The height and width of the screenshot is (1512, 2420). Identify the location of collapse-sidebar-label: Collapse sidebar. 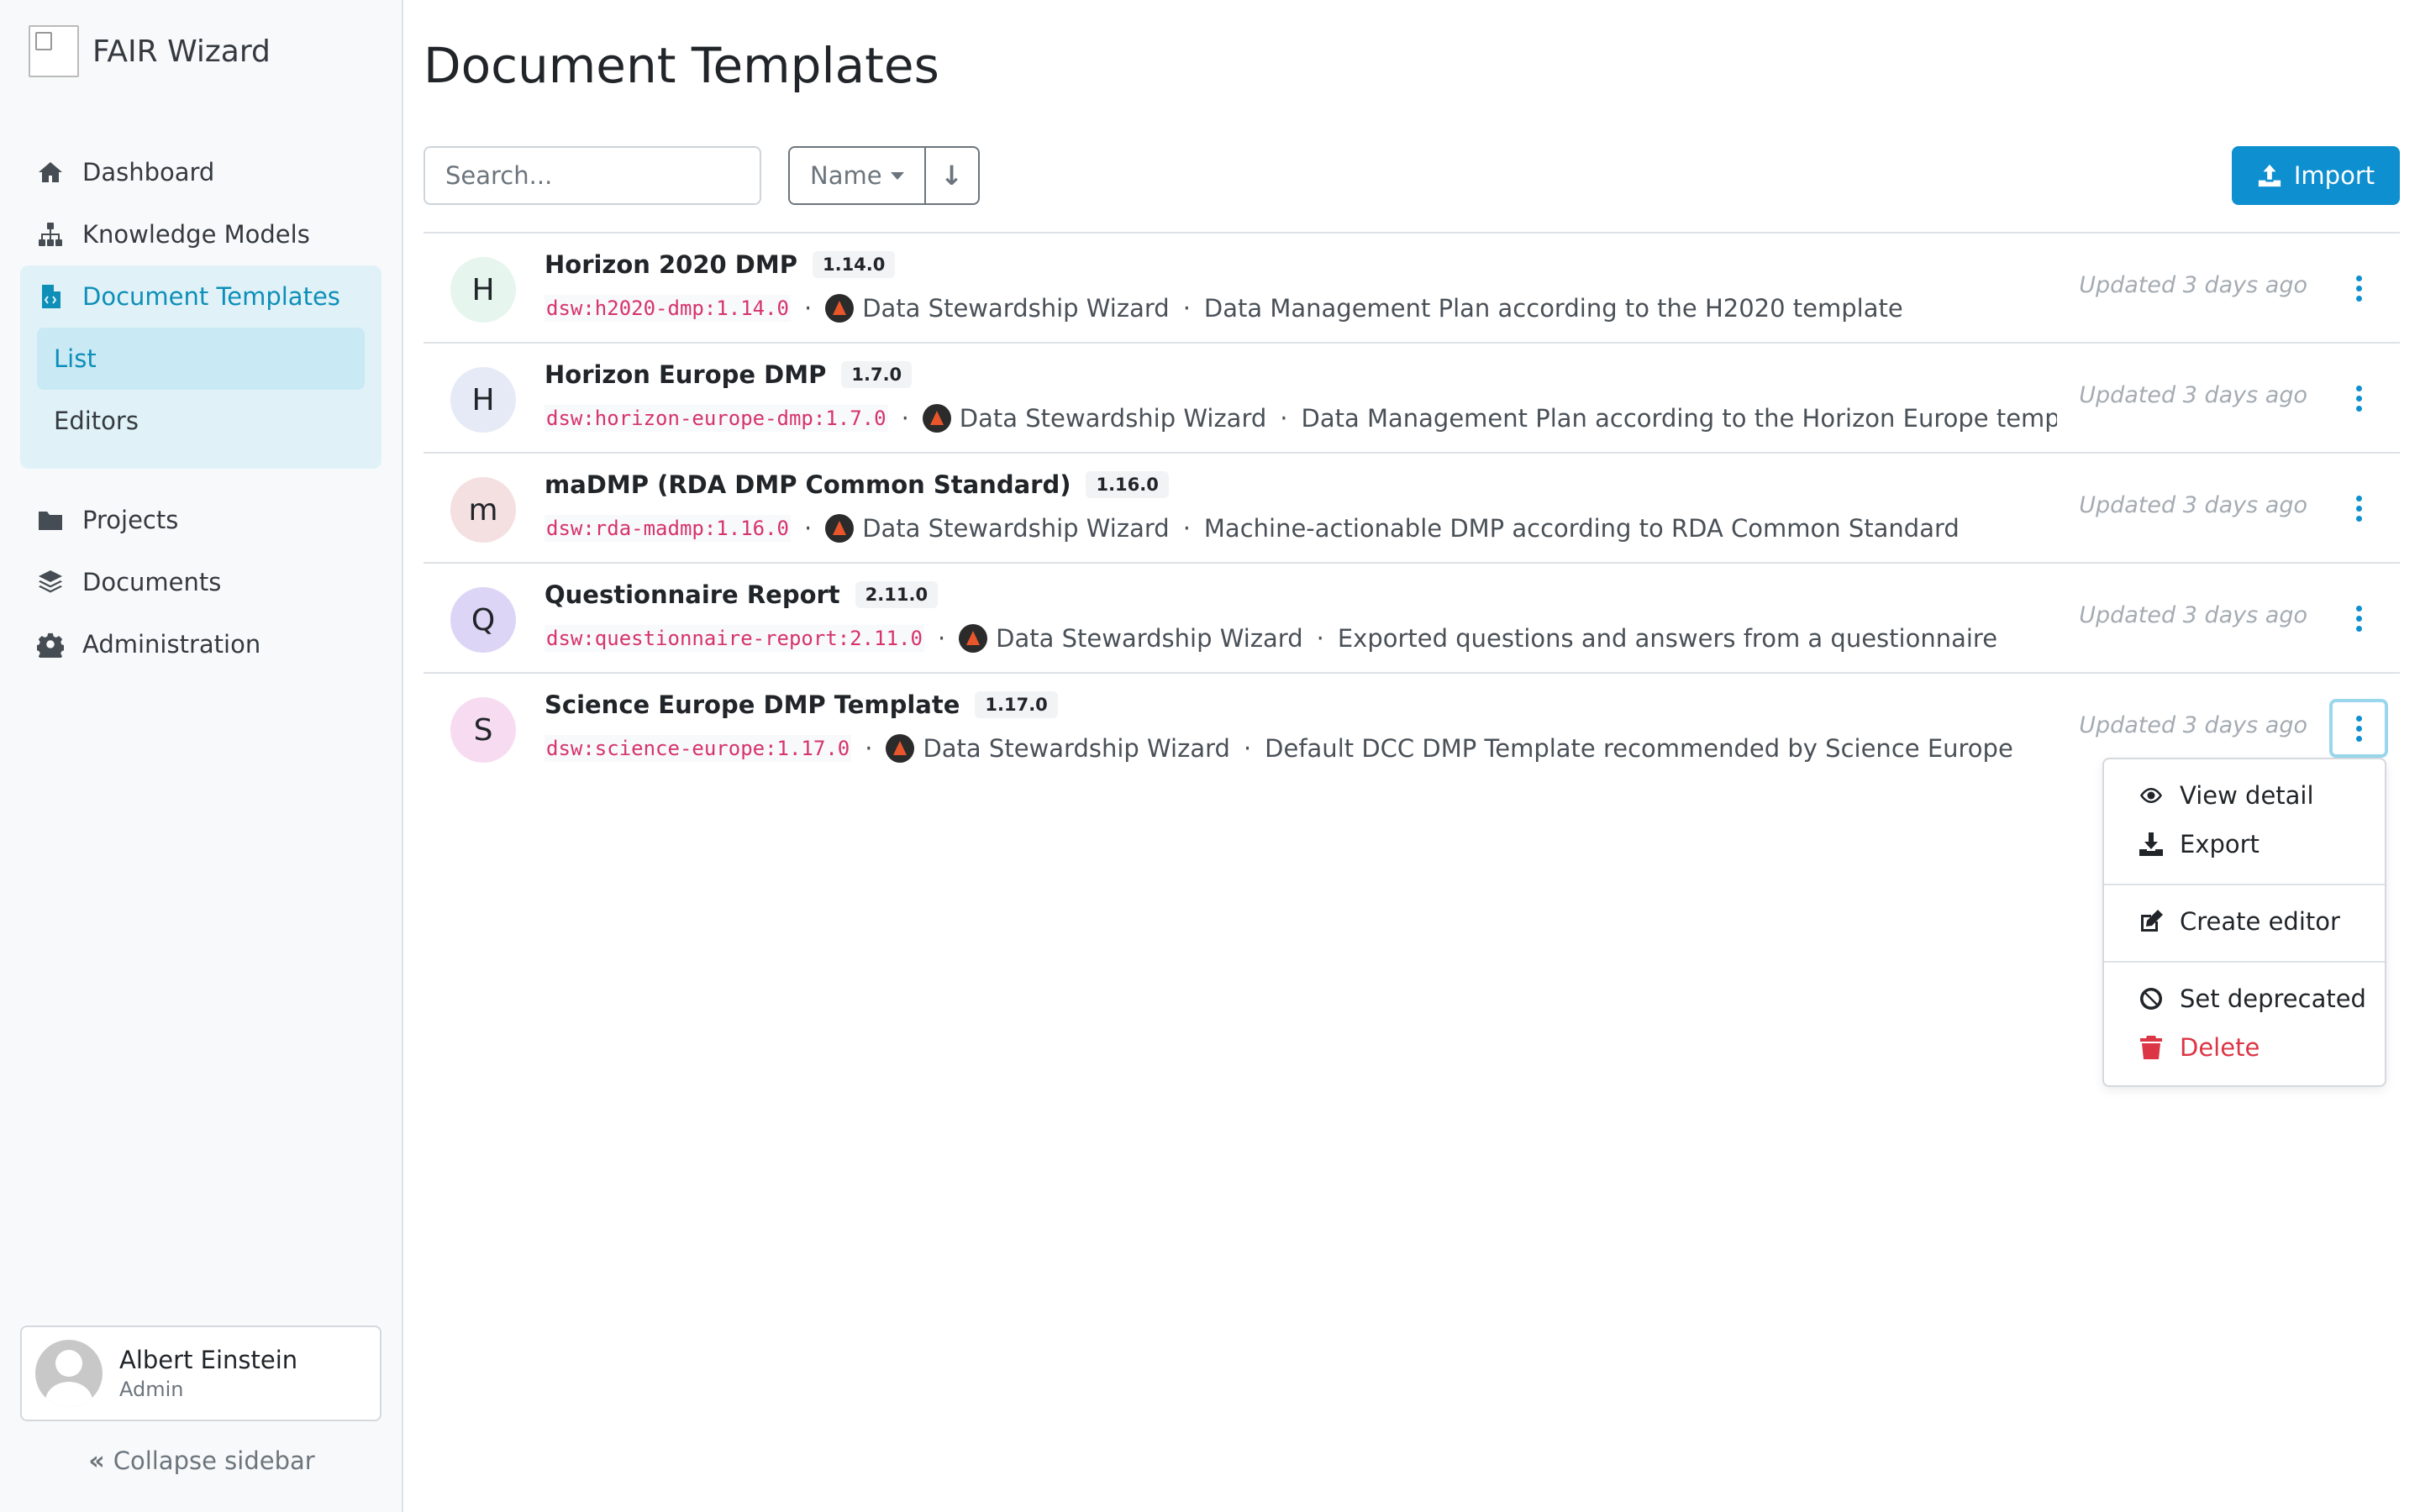
(214, 1460).